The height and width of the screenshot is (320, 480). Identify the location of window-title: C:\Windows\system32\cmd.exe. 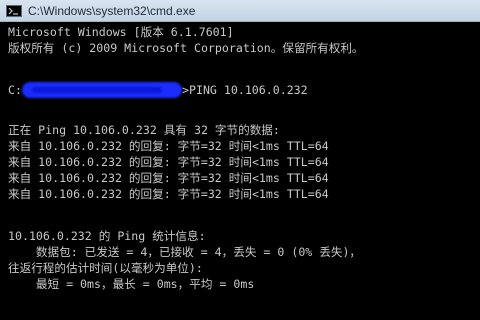
(112, 10).